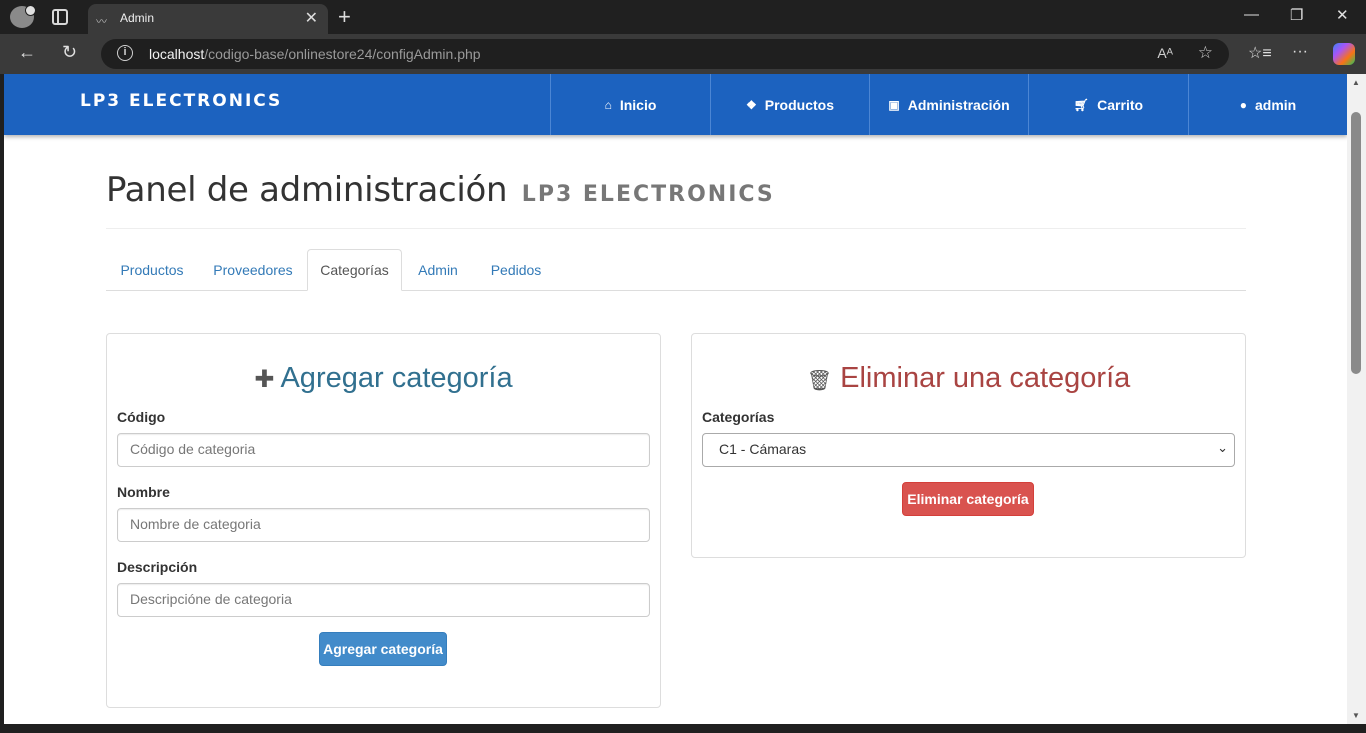 Image resolution: width=1366 pixels, height=733 pixels. Describe the element at coordinates (253, 270) in the screenshot. I see `tab-proveedores: Proveedores` at that location.